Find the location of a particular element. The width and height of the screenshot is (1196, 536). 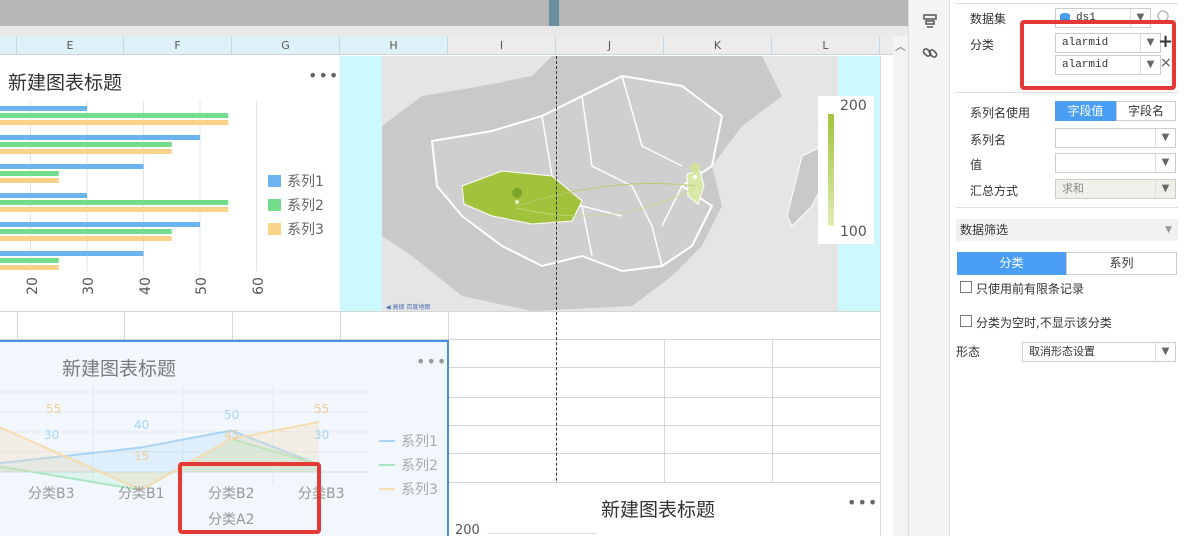

layers-icon is located at coordinates (930, 21).